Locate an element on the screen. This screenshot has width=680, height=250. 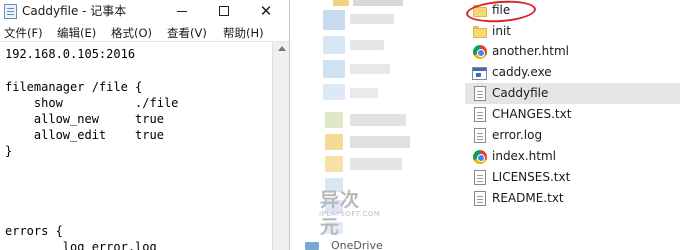
maximize-button is located at coordinates (224, 11).